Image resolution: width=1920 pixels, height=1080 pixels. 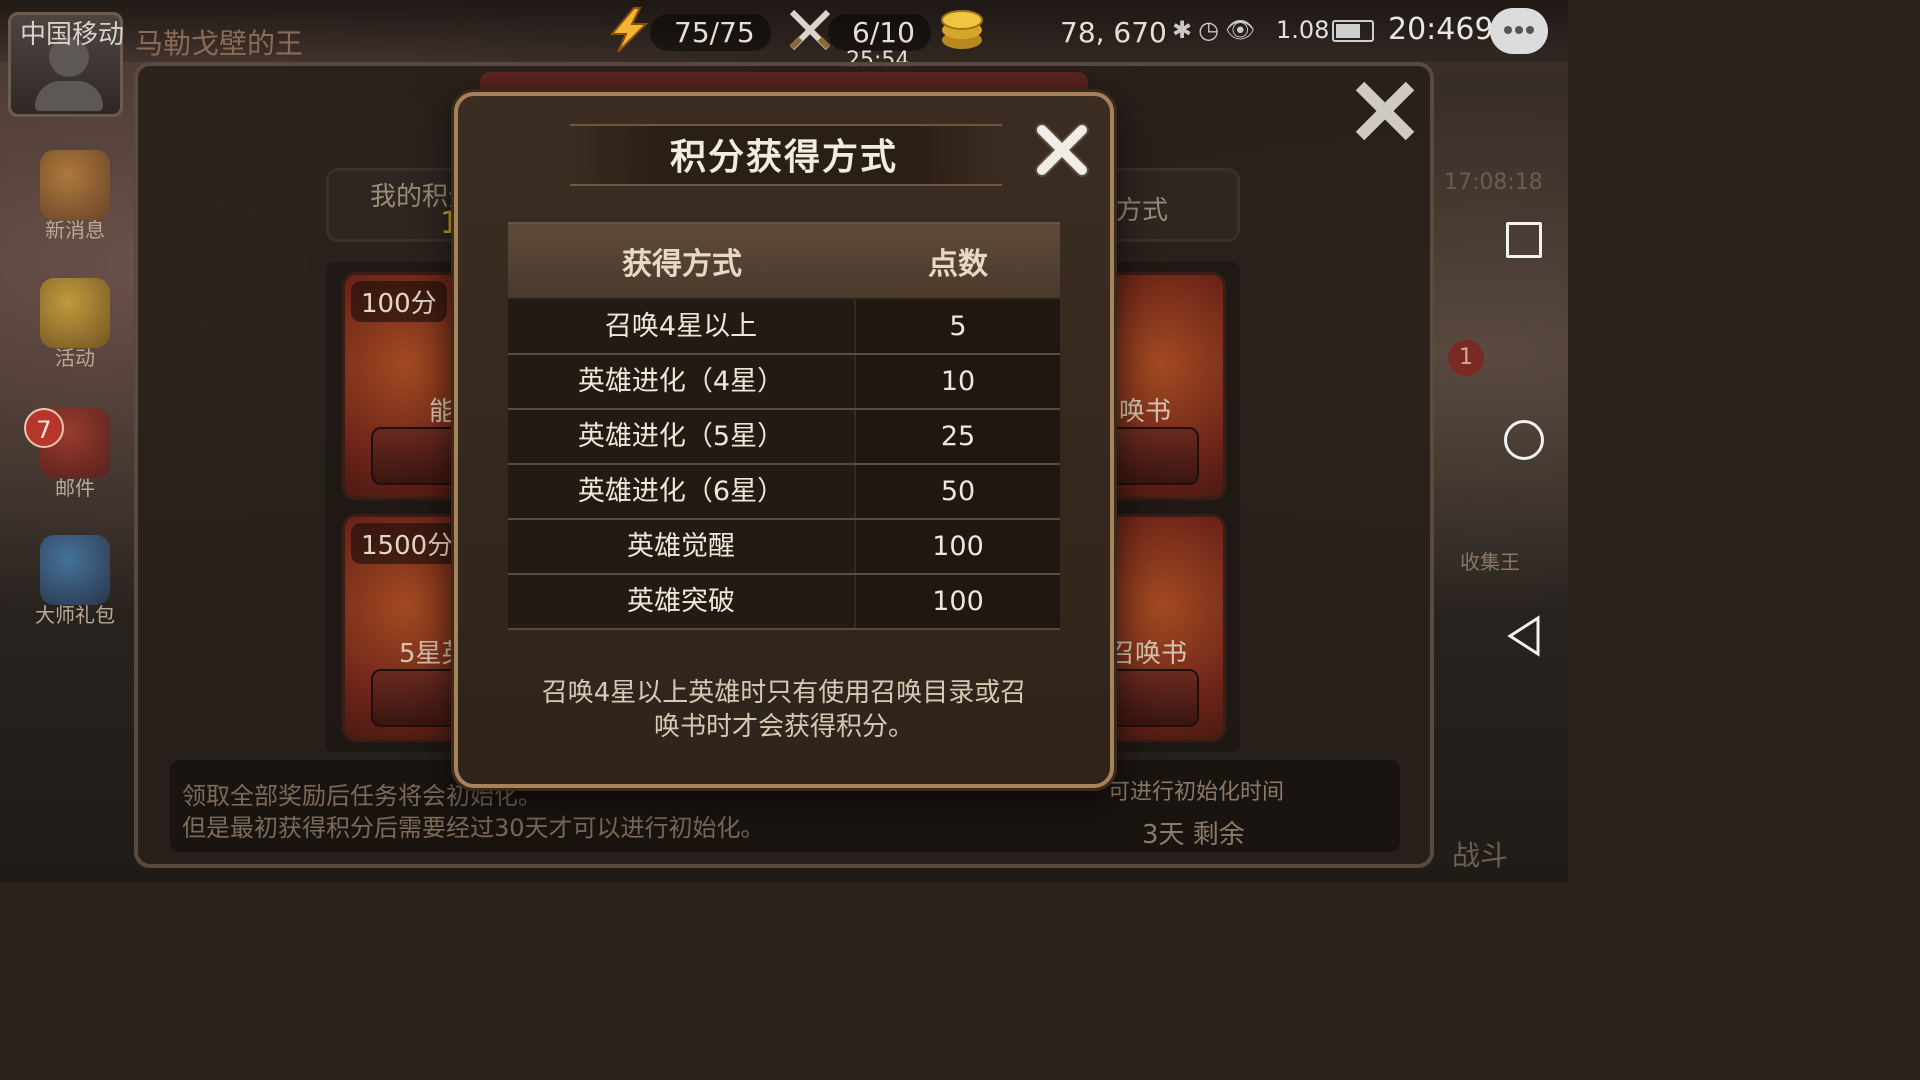 I want to click on system-clock: 20:469, so click(x=1441, y=29).